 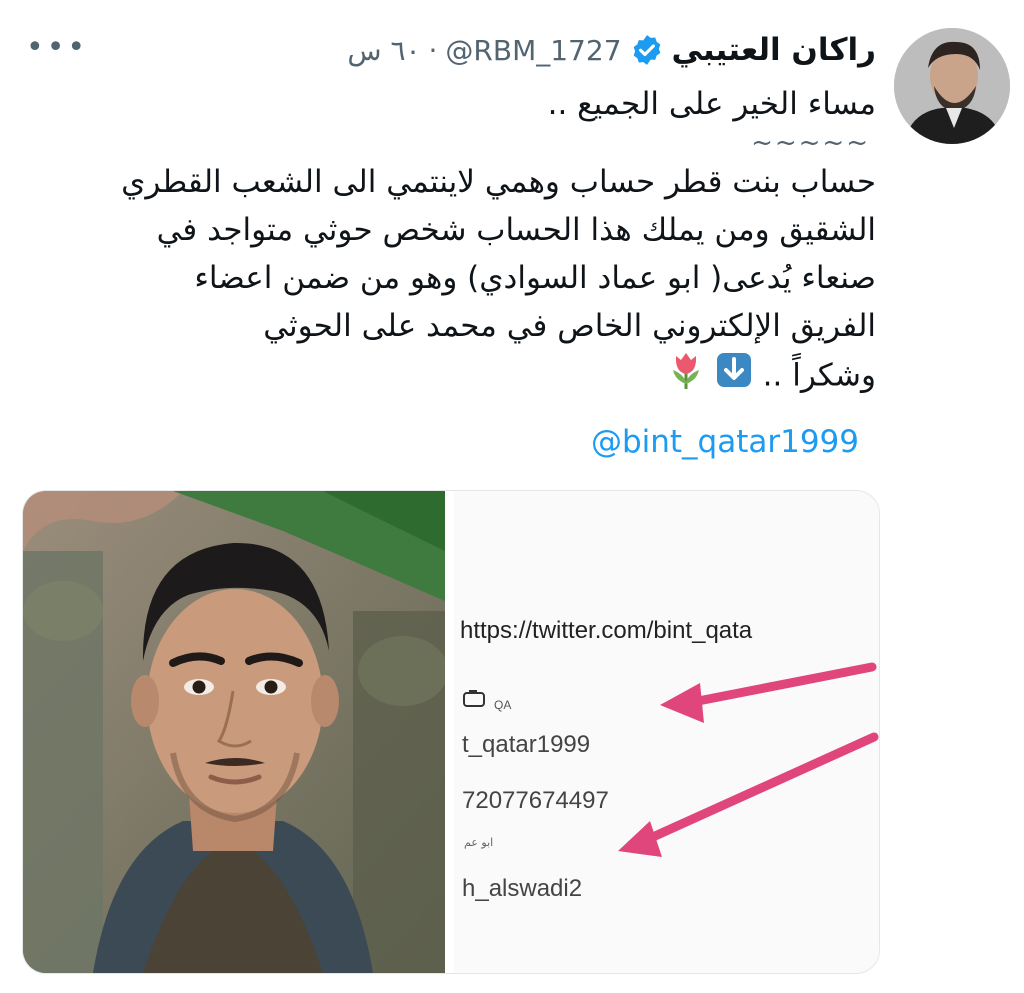 I want to click on tulip-emoji, so click(x=686, y=377).